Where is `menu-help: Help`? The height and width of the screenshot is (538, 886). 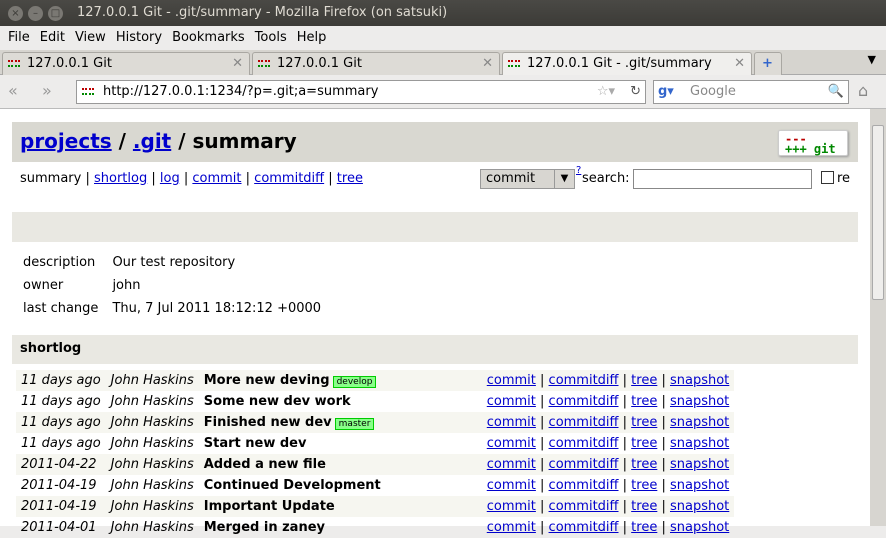 menu-help: Help is located at coordinates (312, 37).